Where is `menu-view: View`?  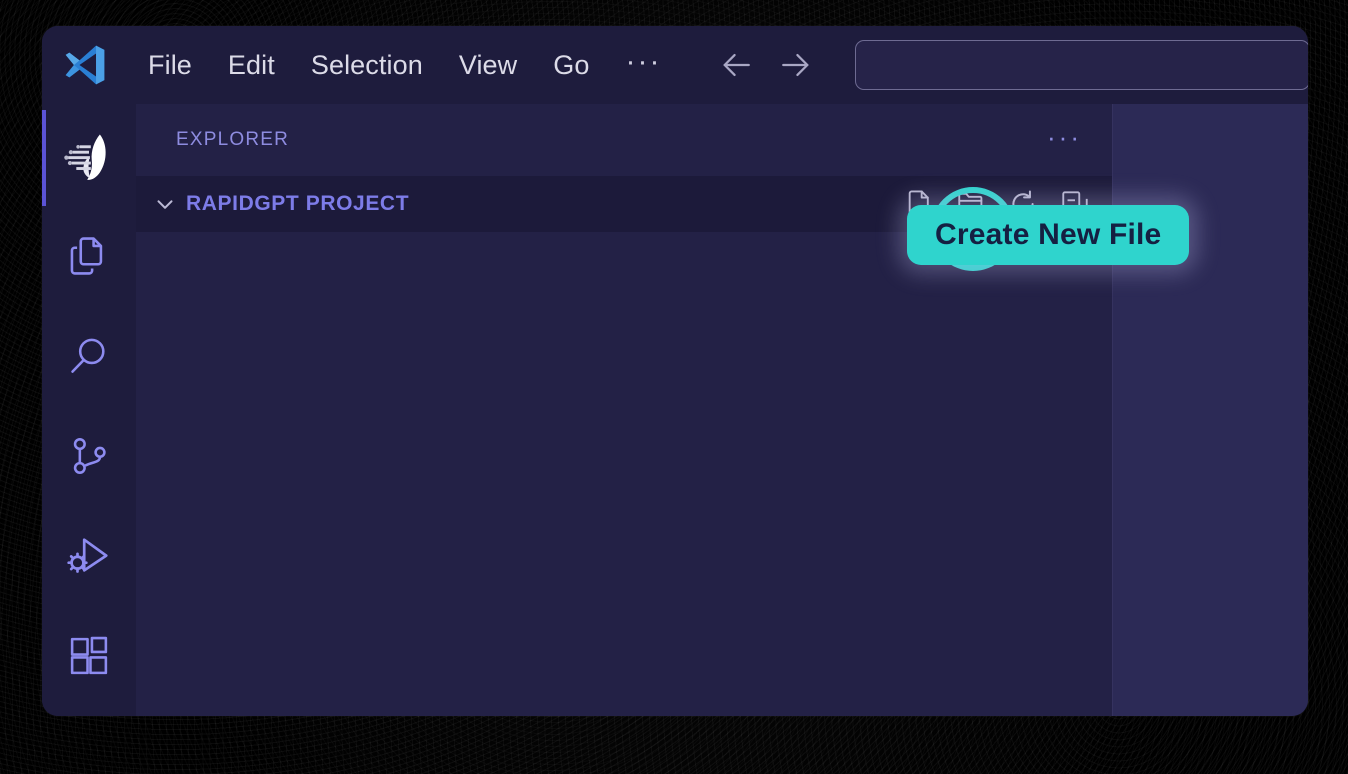 menu-view: View is located at coordinates (488, 65).